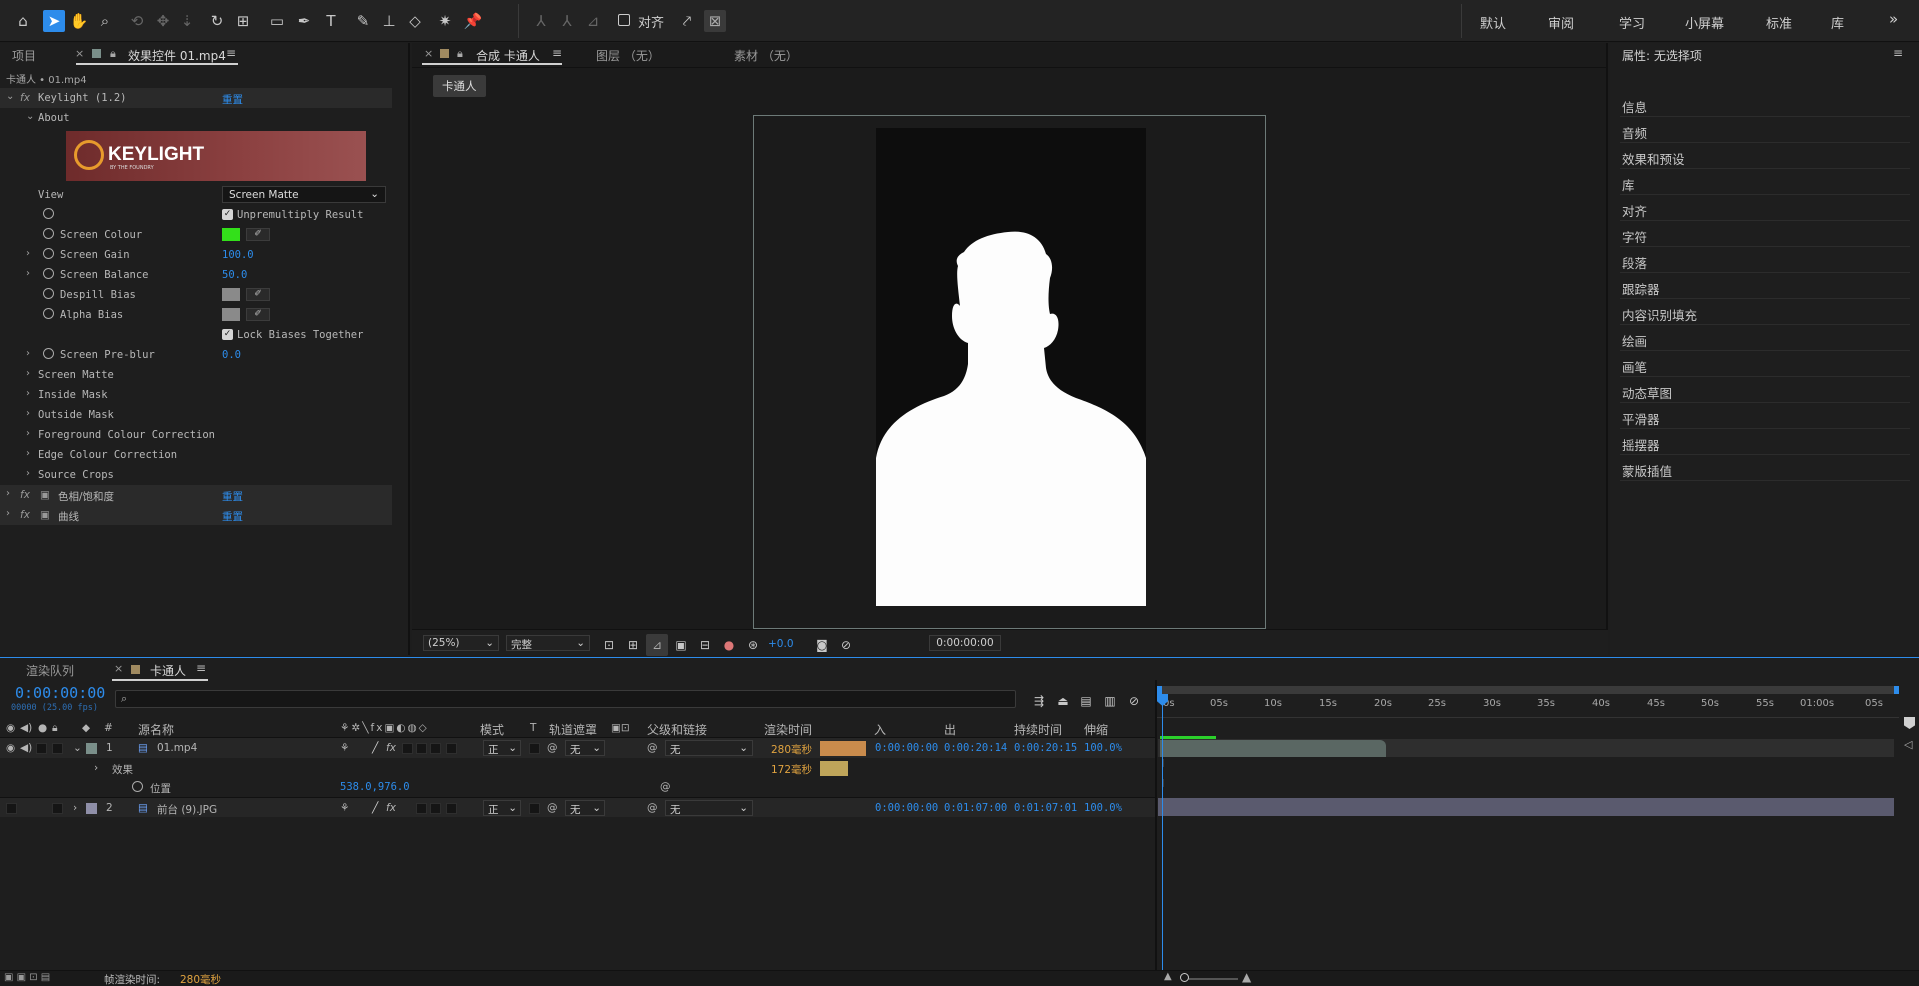 The height and width of the screenshot is (986, 1919). Describe the element at coordinates (628, 55) in the screenshot. I see `tab-layer: 图层 （无）` at that location.